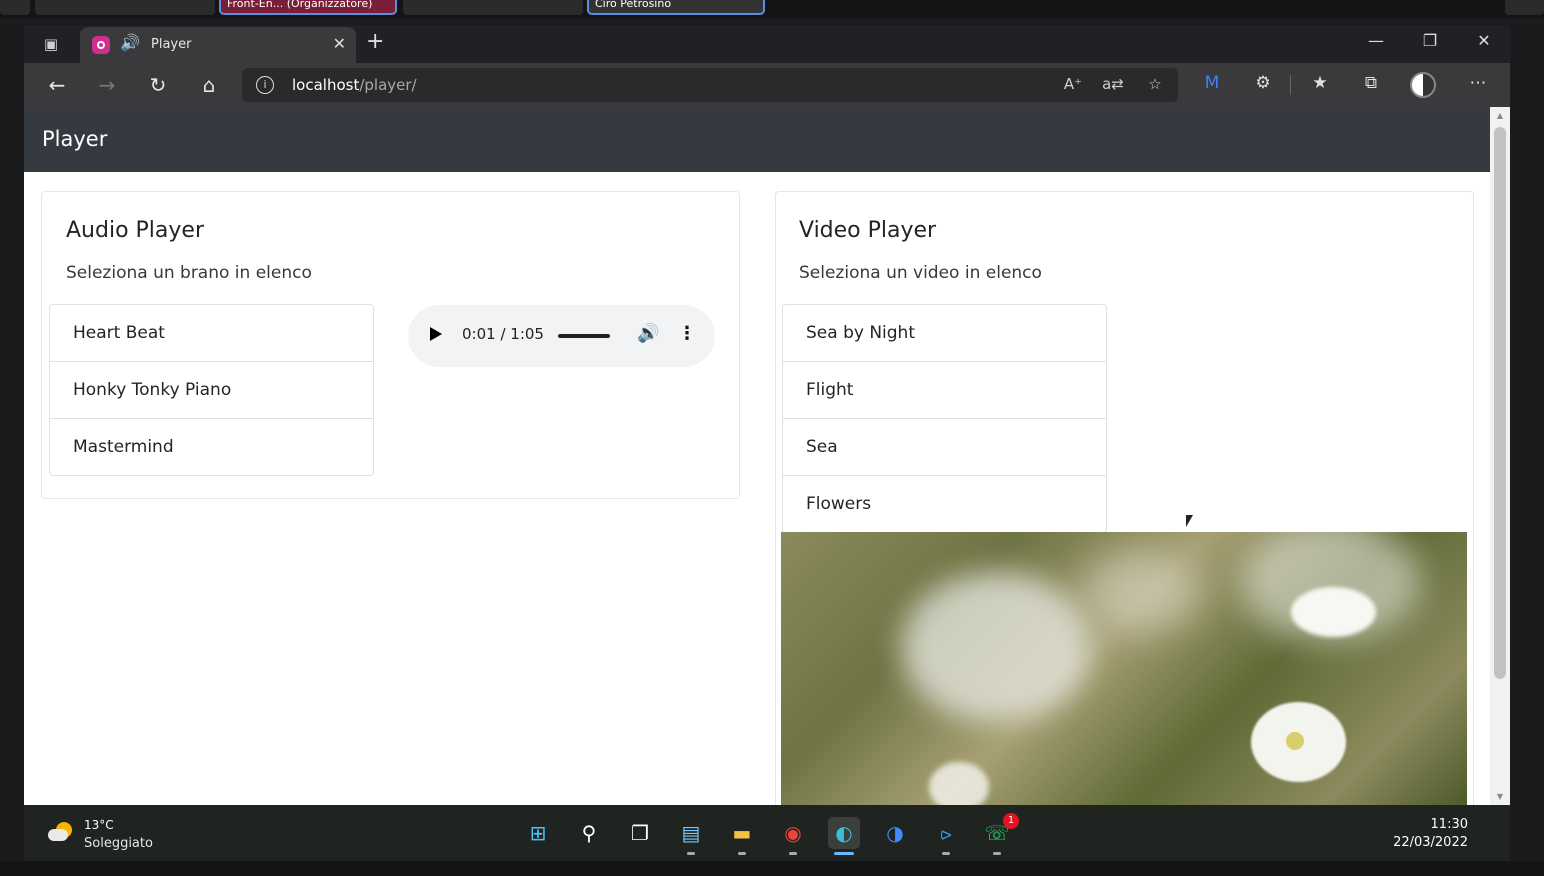  Describe the element at coordinates (218, 45) in the screenshot. I see `browser-tab: 🔊 Player ✕` at that location.